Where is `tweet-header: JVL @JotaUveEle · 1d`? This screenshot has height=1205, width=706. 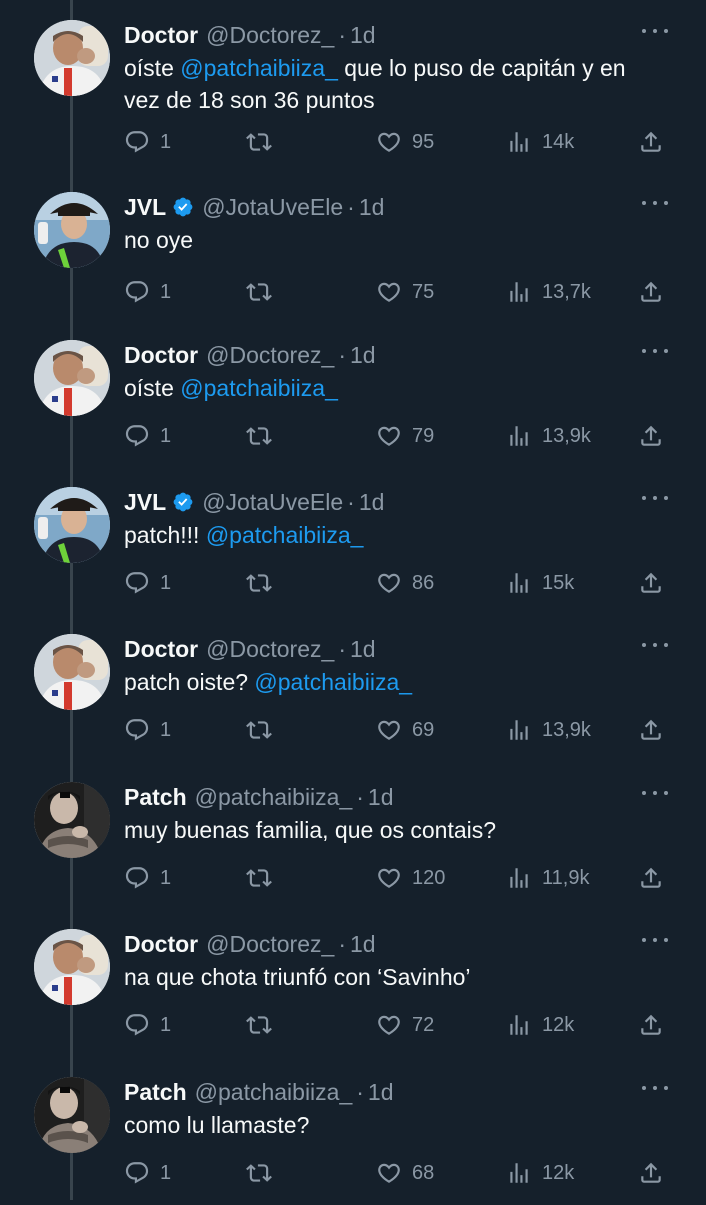
tweet-header: JVL @JotaUveEle · 1d is located at coordinates (254, 207).